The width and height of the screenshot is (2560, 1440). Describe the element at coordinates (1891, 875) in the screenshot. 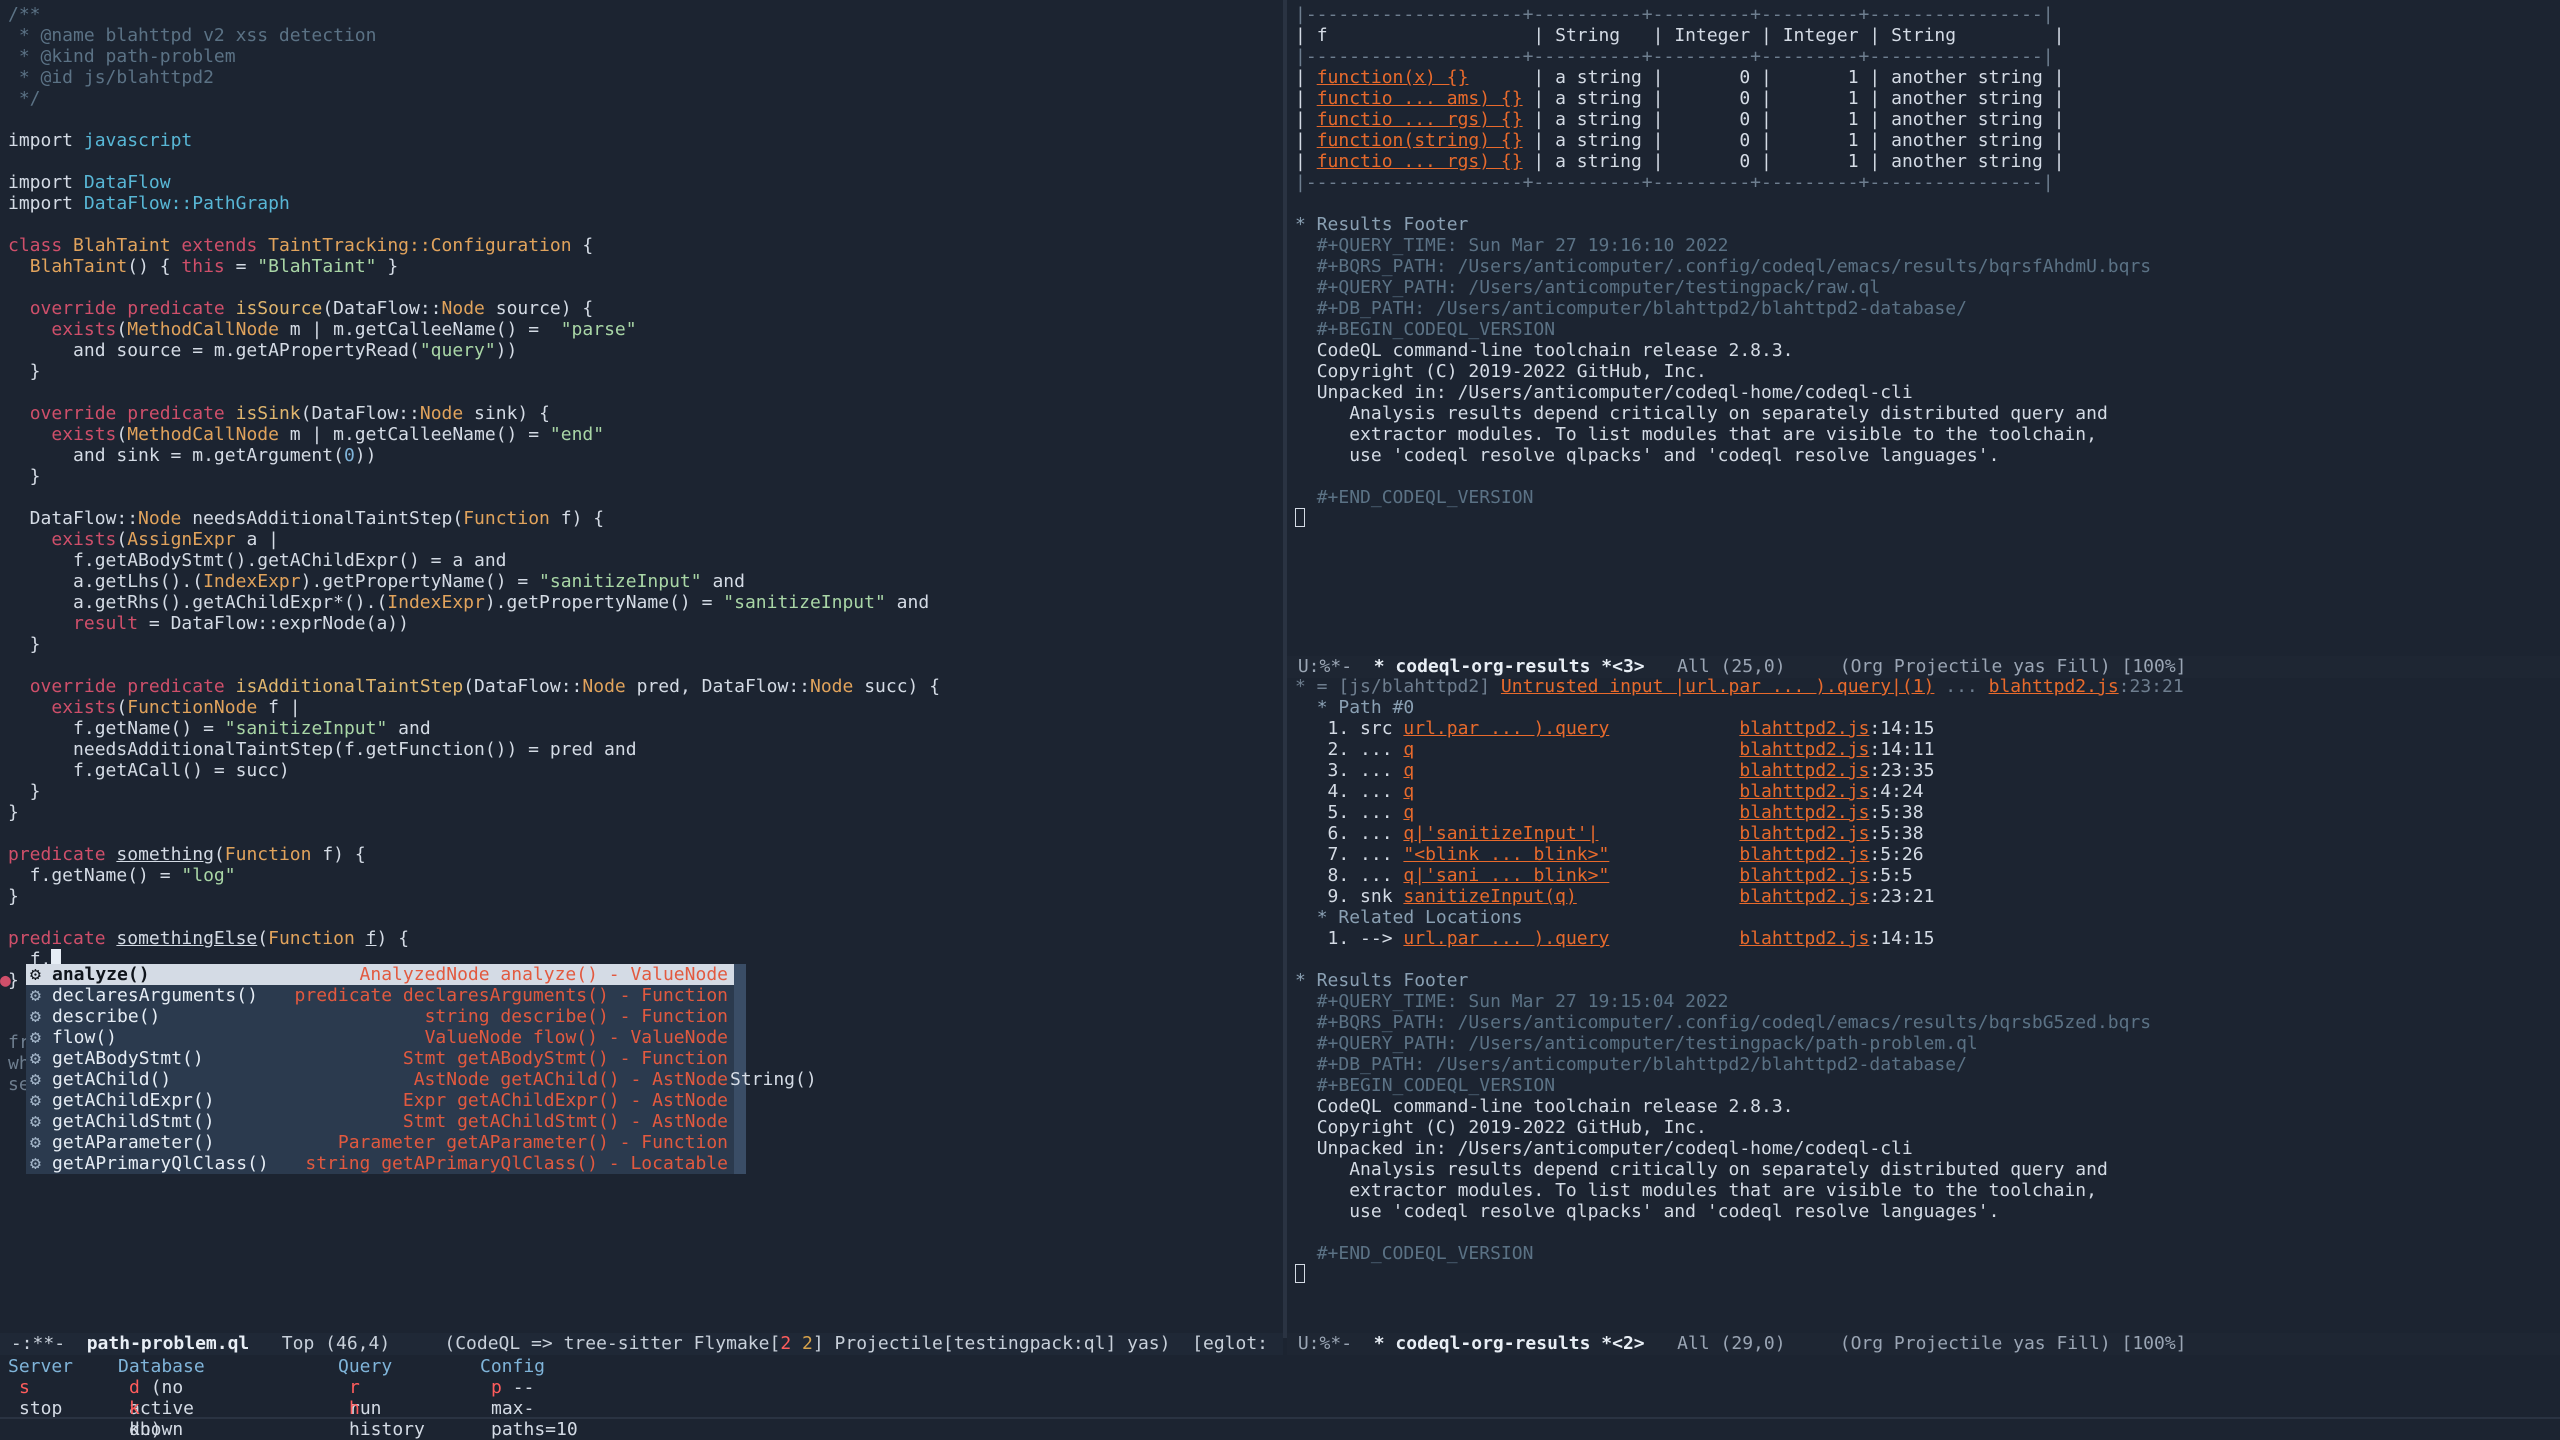

I see `step-location: :5:5` at that location.